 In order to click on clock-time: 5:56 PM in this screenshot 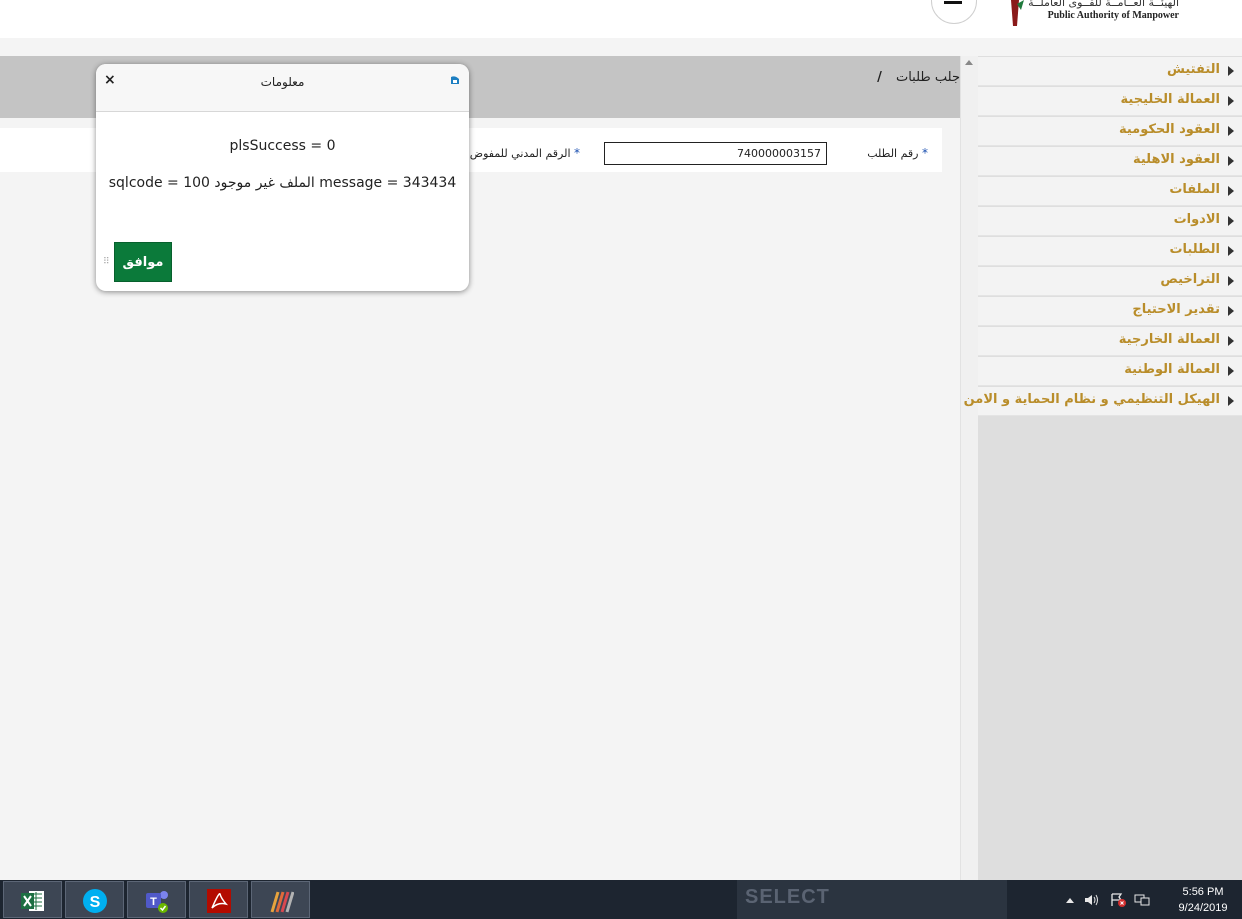, I will do `click(1203, 892)`.